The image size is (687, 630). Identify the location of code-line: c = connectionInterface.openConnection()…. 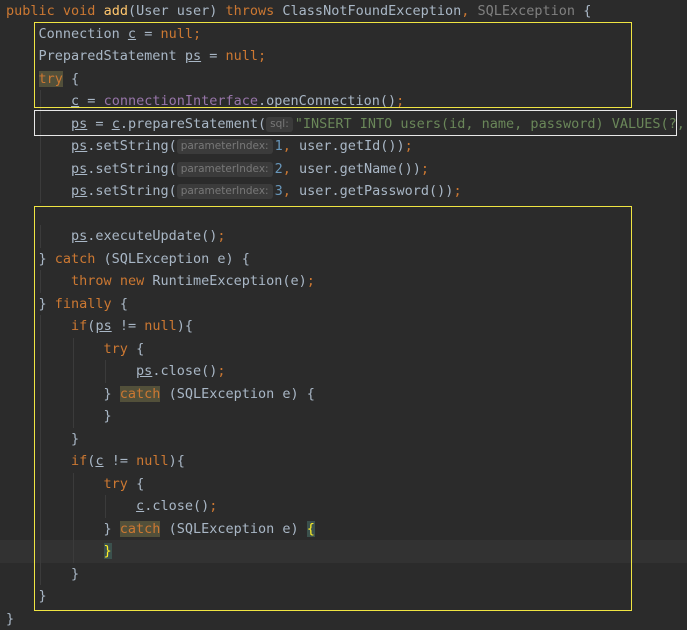
(343, 101).